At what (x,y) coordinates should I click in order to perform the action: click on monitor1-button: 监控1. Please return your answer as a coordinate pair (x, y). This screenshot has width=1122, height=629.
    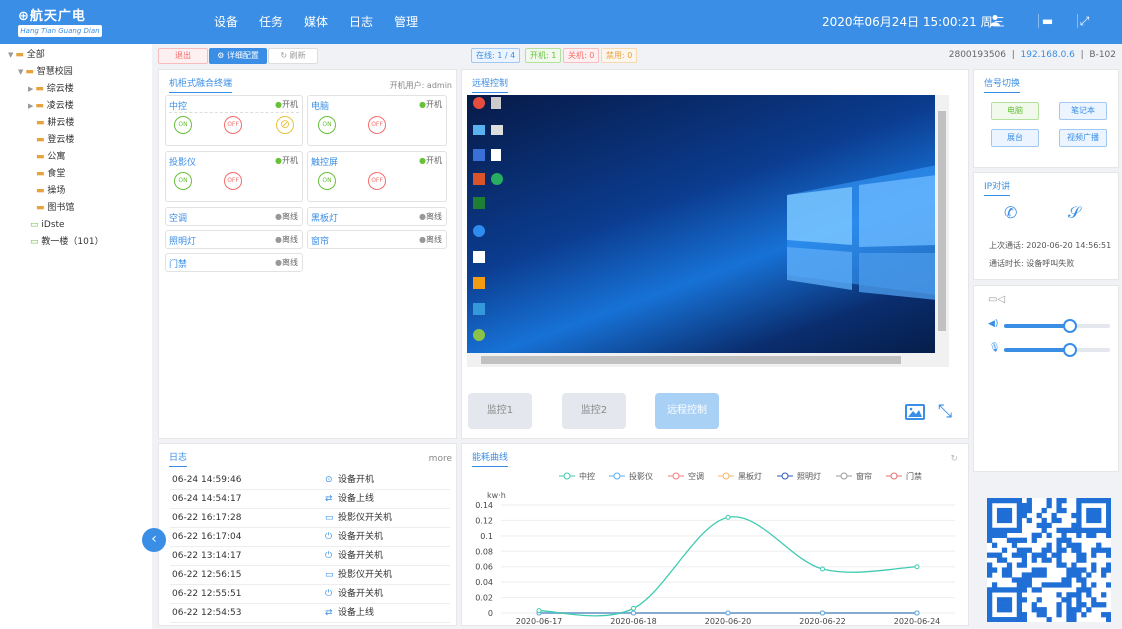
    Looking at the image, I should click on (500, 411).